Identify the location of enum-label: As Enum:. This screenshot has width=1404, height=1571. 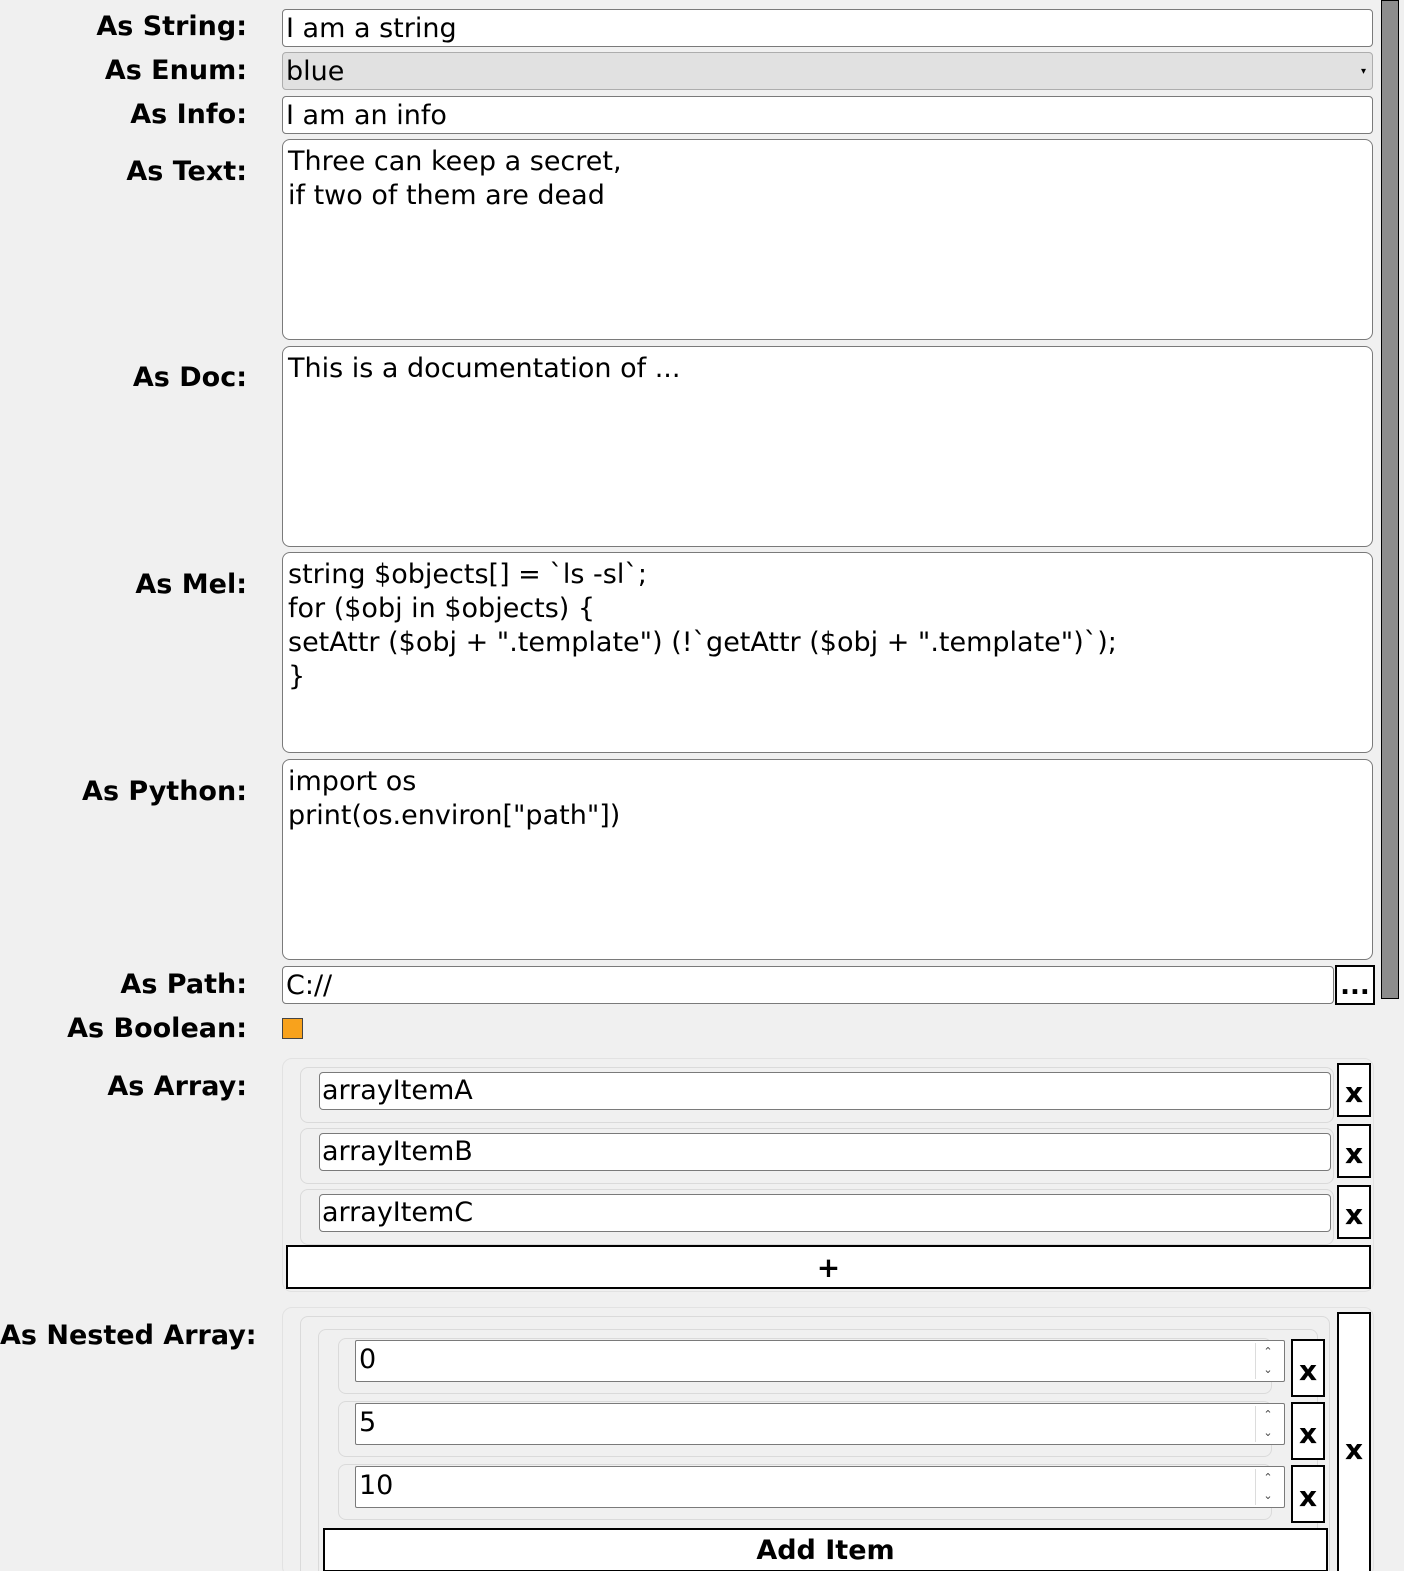
(175, 70).